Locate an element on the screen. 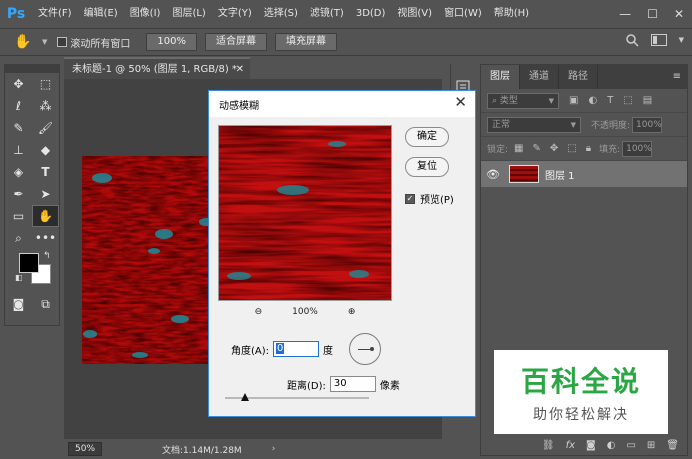  tab-channels: 通道 is located at coordinates (539, 77).